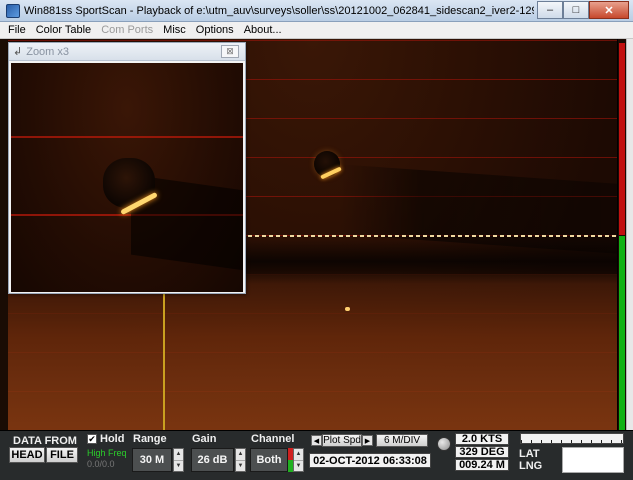  What do you see at coordinates (482, 452) in the screenshot?
I see `heading-readout: 329 DEG` at bounding box center [482, 452].